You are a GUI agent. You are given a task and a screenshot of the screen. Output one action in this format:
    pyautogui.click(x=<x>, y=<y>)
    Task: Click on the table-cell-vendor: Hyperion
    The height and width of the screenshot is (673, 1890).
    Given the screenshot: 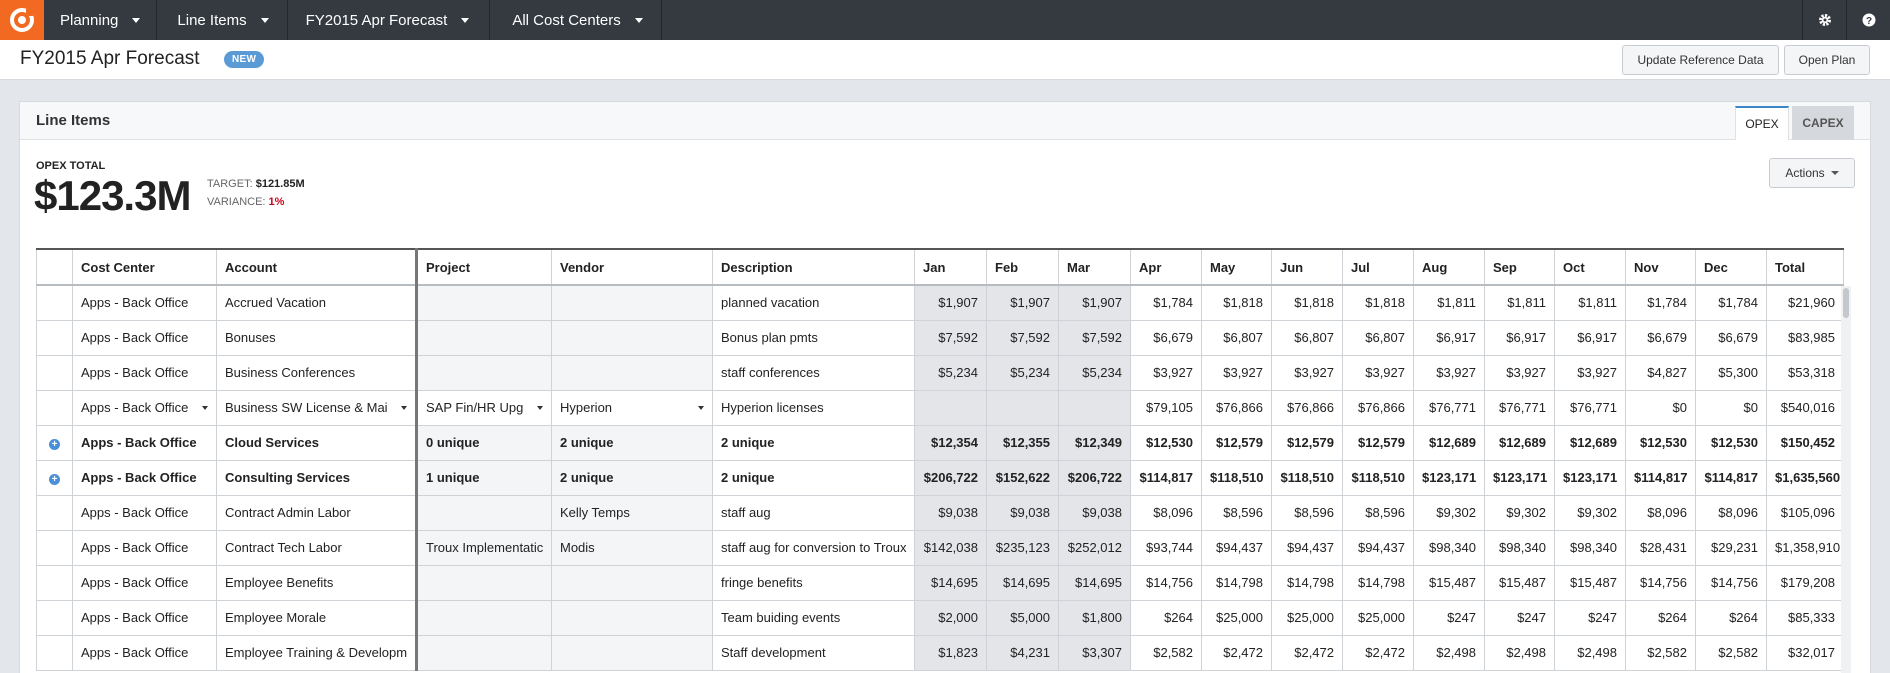 What is the action you would take?
    pyautogui.click(x=632, y=407)
    